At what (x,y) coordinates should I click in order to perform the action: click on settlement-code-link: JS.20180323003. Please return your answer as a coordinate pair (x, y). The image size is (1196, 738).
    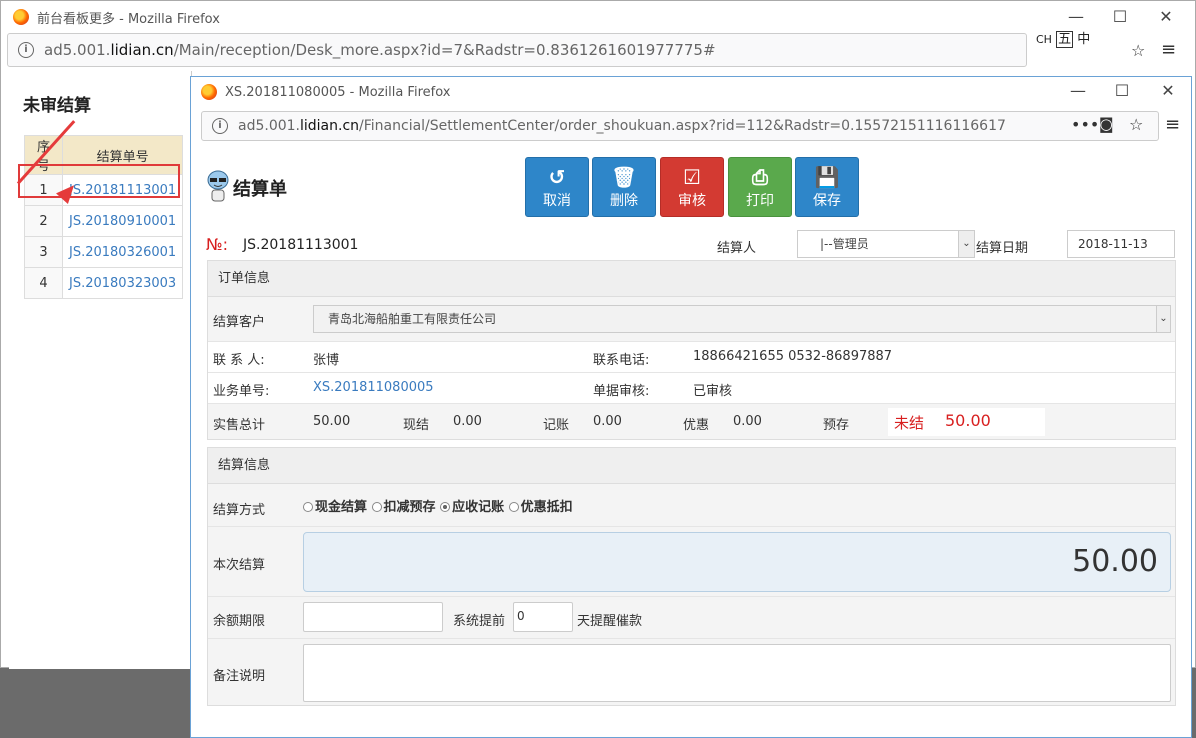
    Looking at the image, I should click on (122, 283).